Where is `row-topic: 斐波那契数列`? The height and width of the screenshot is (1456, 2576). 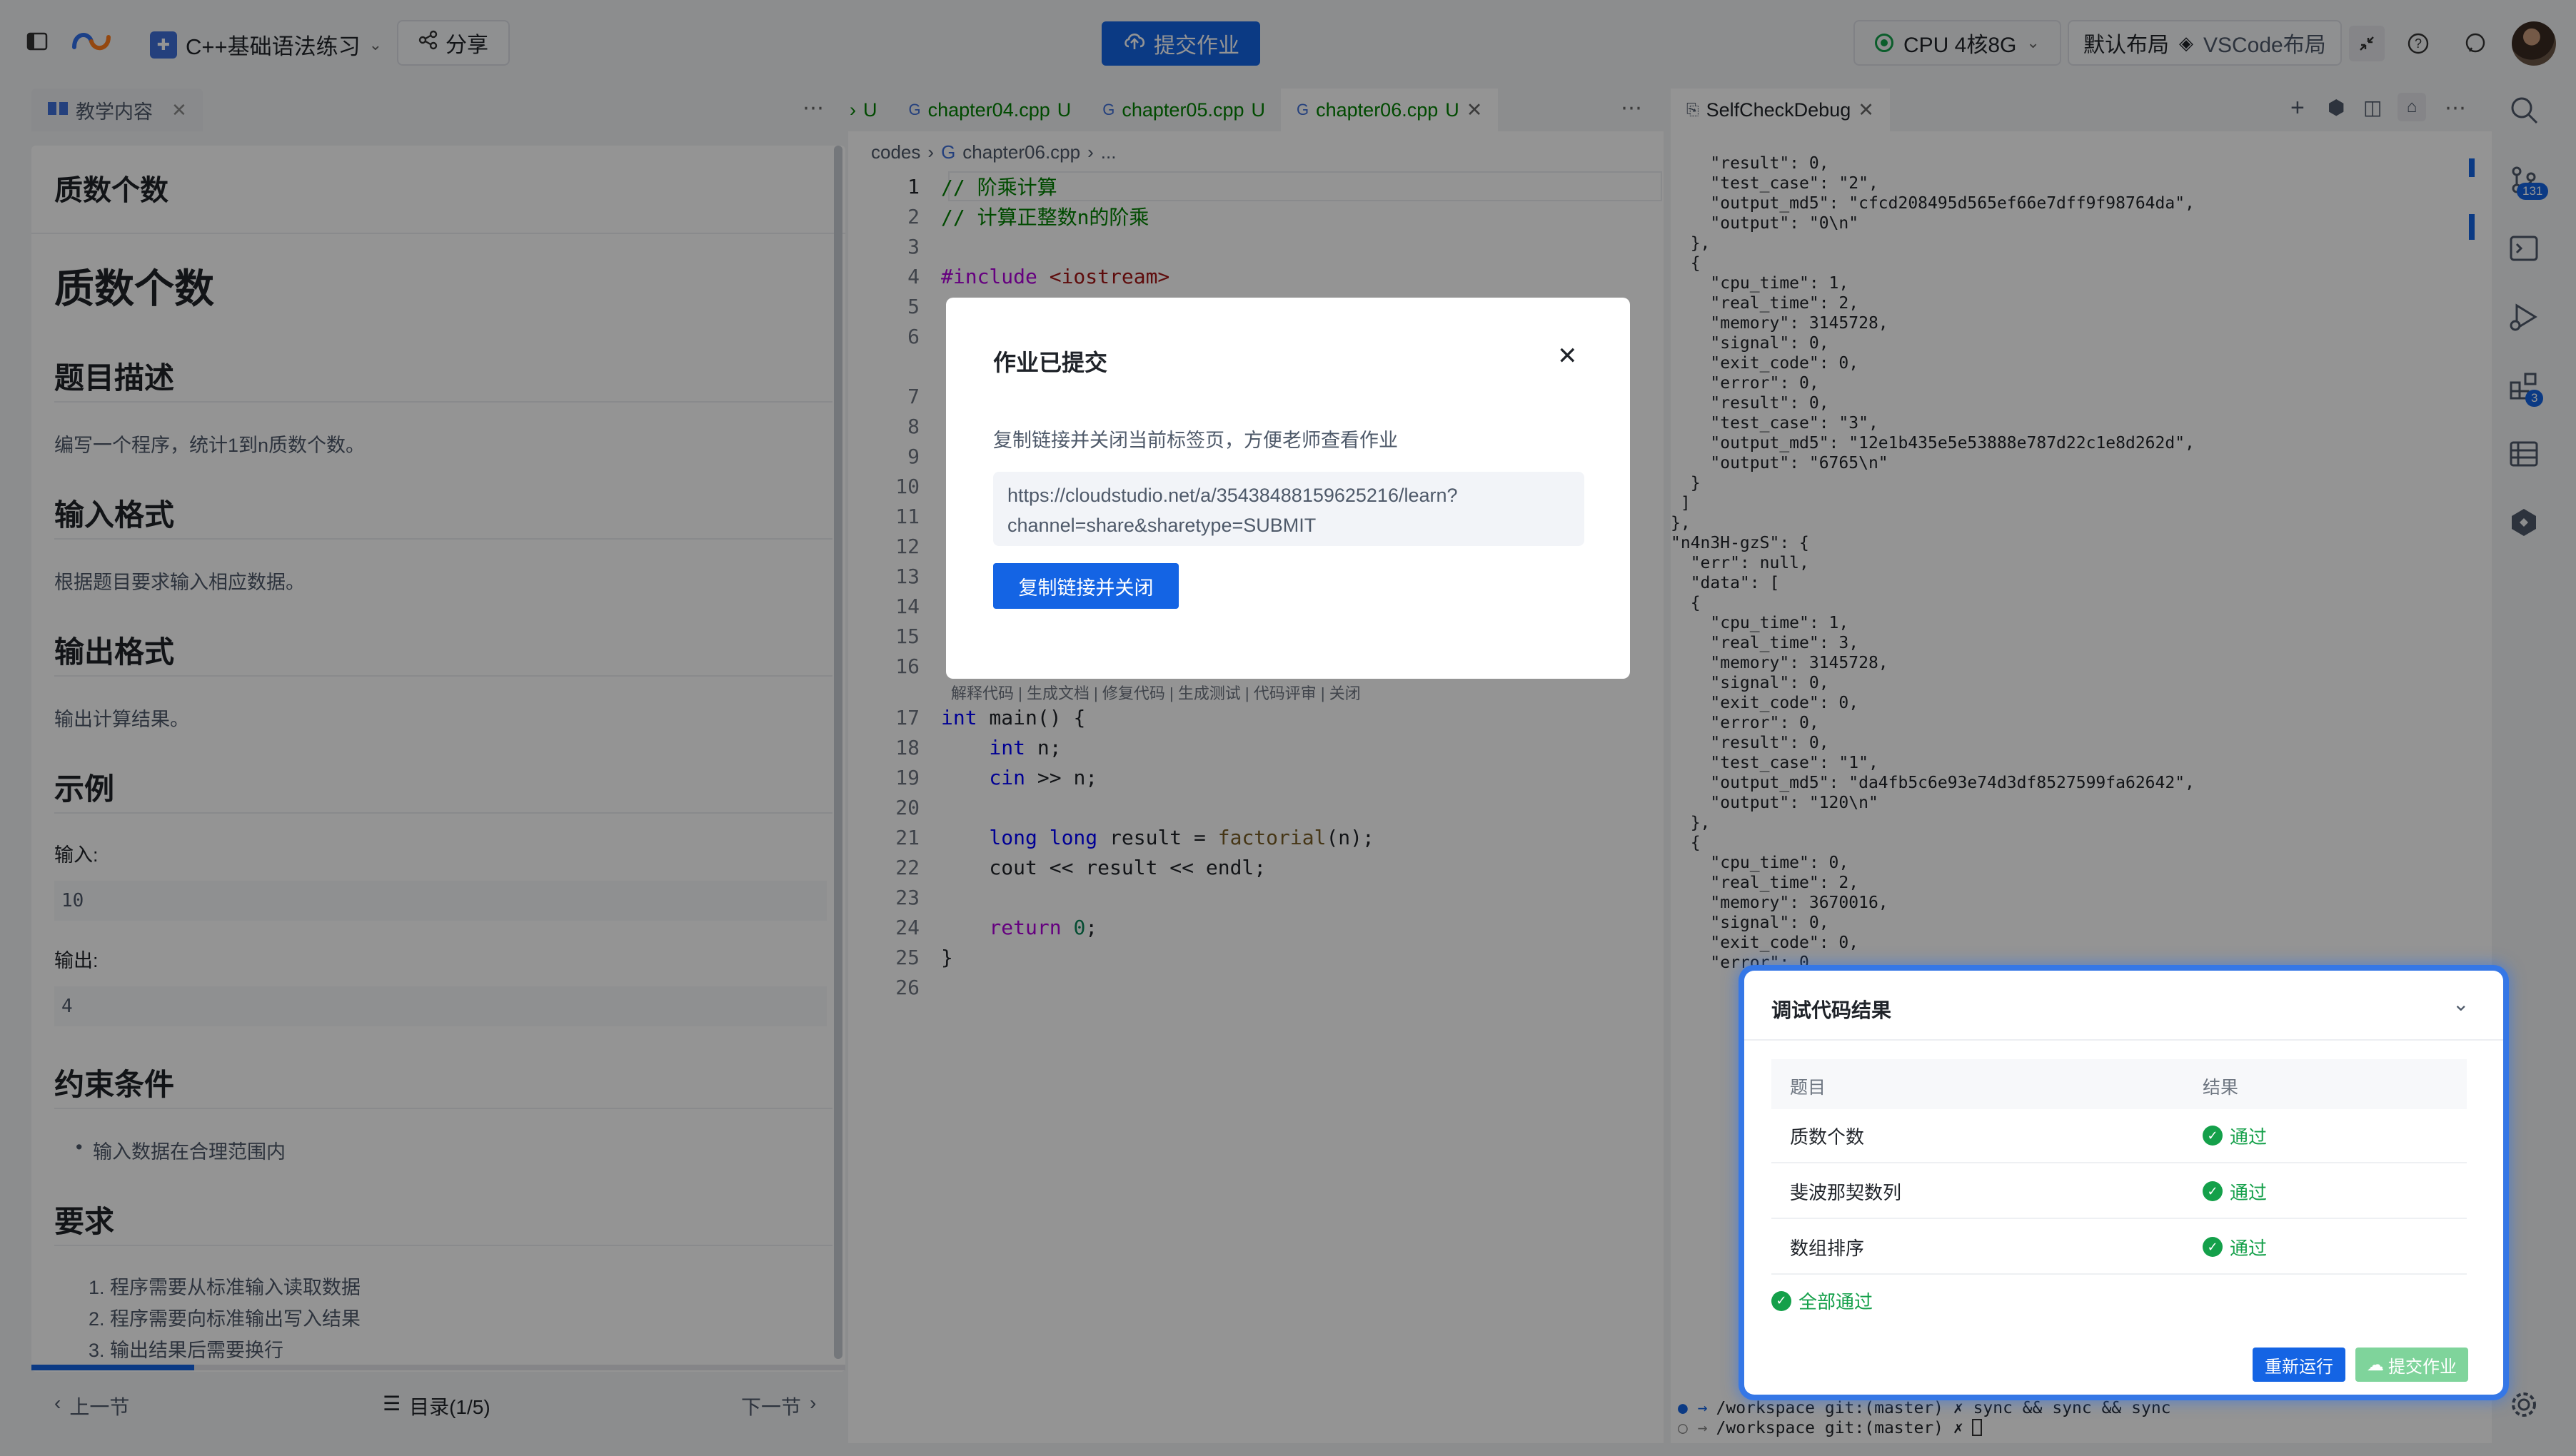
row-topic: 斐波那契数列 is located at coordinates (1846, 1192).